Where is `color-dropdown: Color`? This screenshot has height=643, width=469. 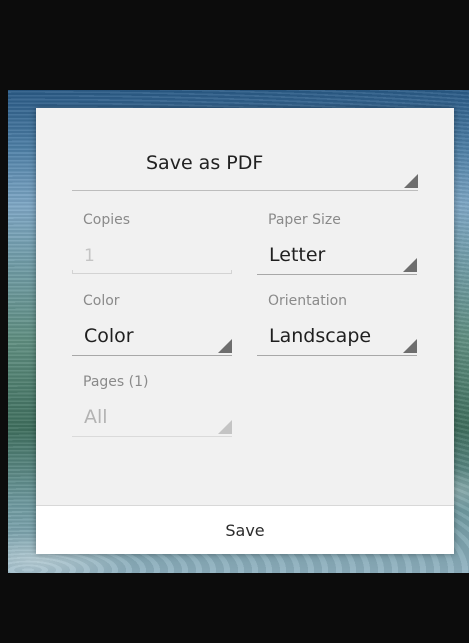 color-dropdown: Color is located at coordinates (152, 338).